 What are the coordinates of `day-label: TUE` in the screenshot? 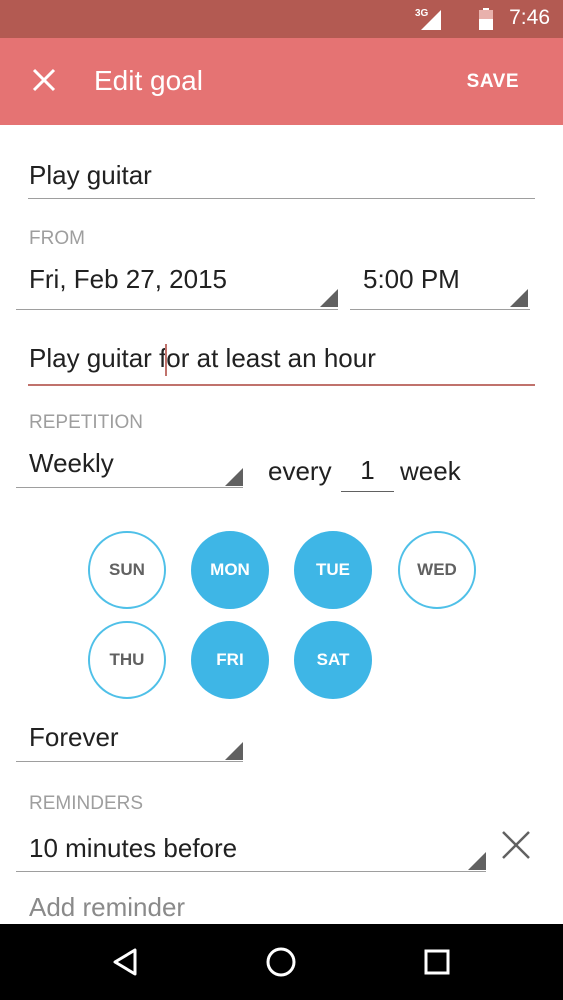 It's located at (333, 569).